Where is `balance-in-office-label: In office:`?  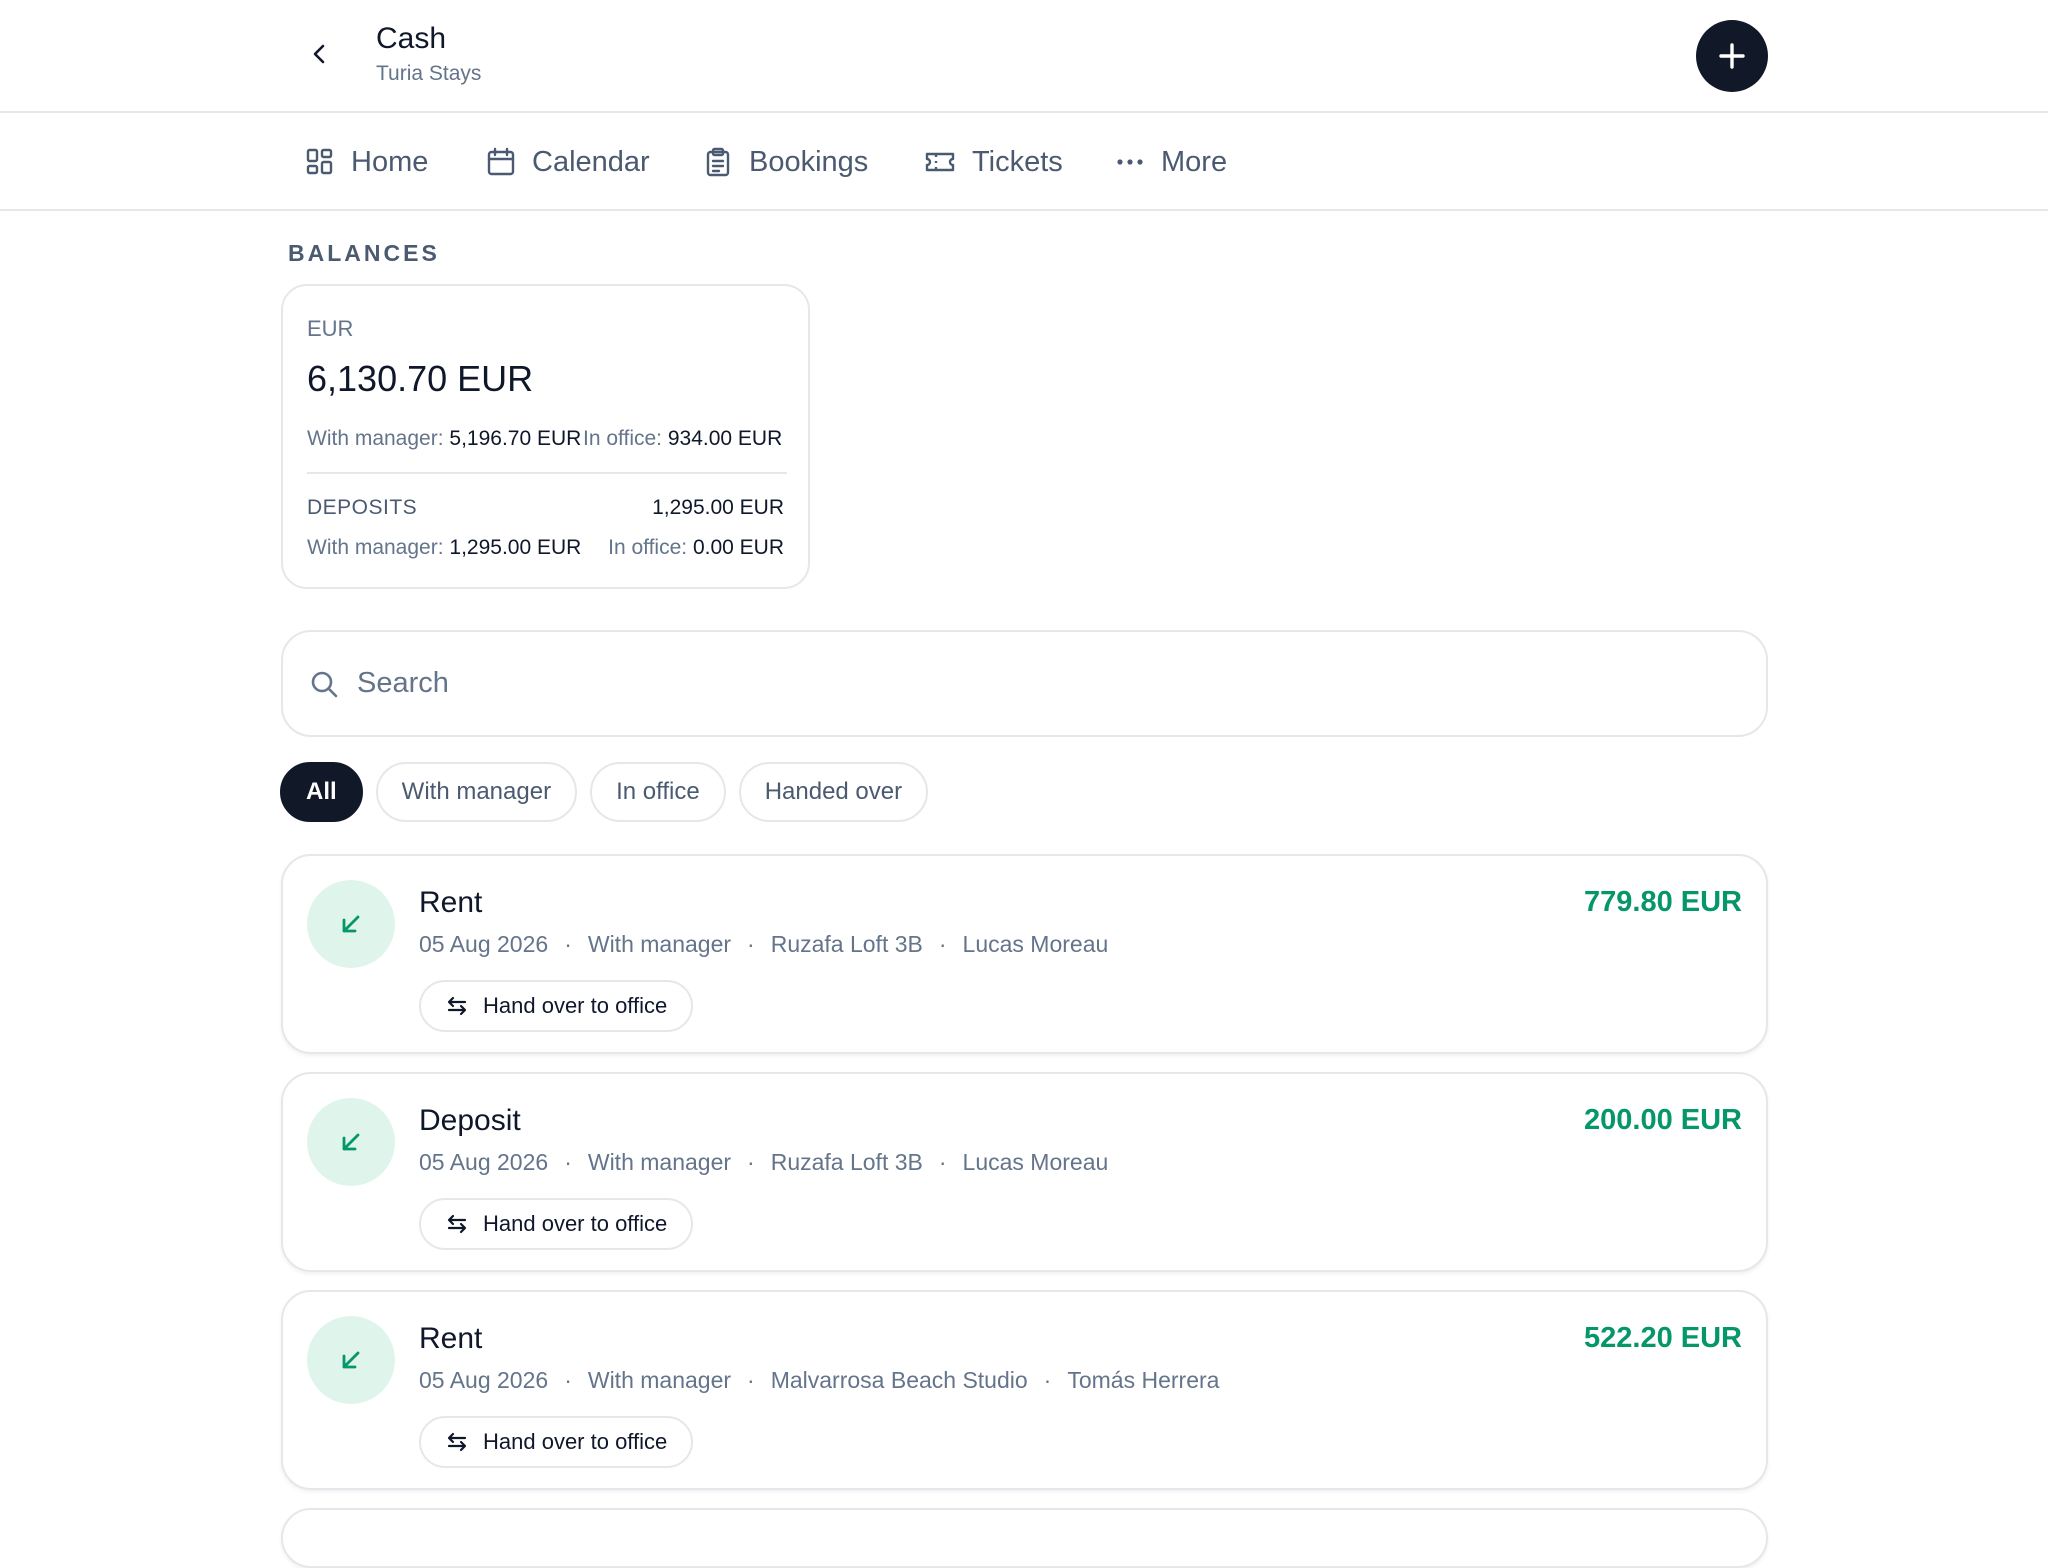 balance-in-office-label: In office: is located at coordinates (622, 438).